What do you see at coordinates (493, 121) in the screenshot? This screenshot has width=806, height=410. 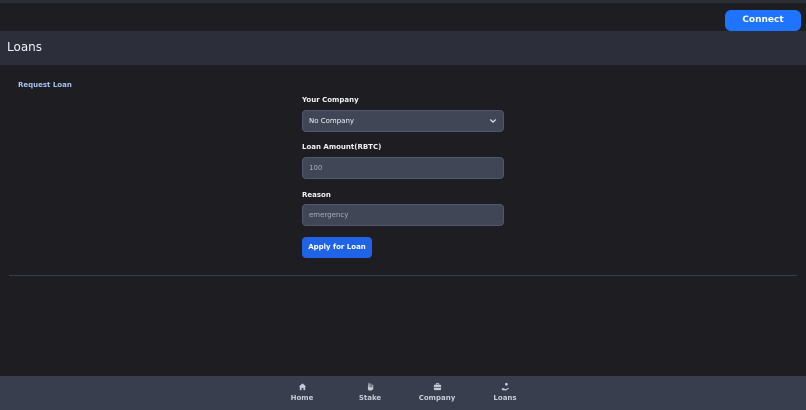 I see `chevron-down-icon` at bounding box center [493, 121].